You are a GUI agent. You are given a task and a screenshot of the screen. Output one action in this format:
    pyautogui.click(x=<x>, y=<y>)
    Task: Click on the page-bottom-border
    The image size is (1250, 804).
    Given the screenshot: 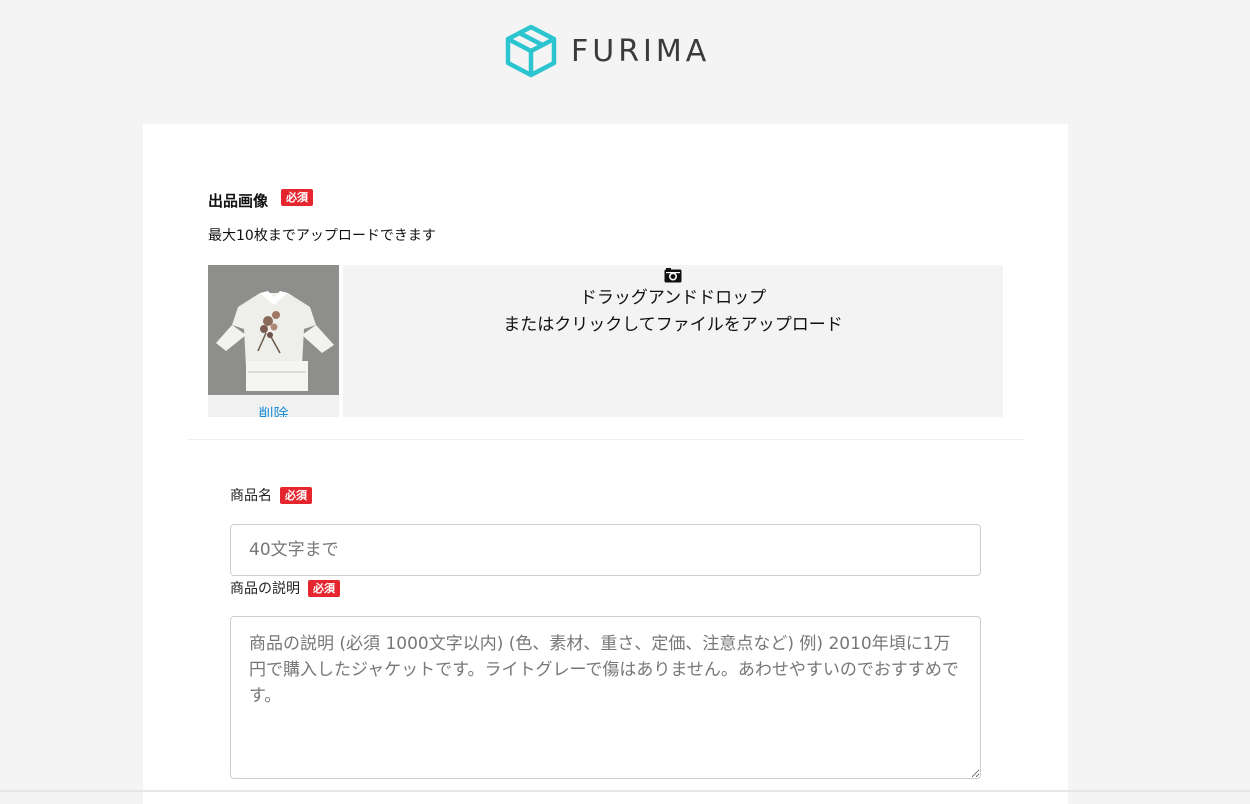 What is the action you would take?
    pyautogui.click(x=625, y=791)
    